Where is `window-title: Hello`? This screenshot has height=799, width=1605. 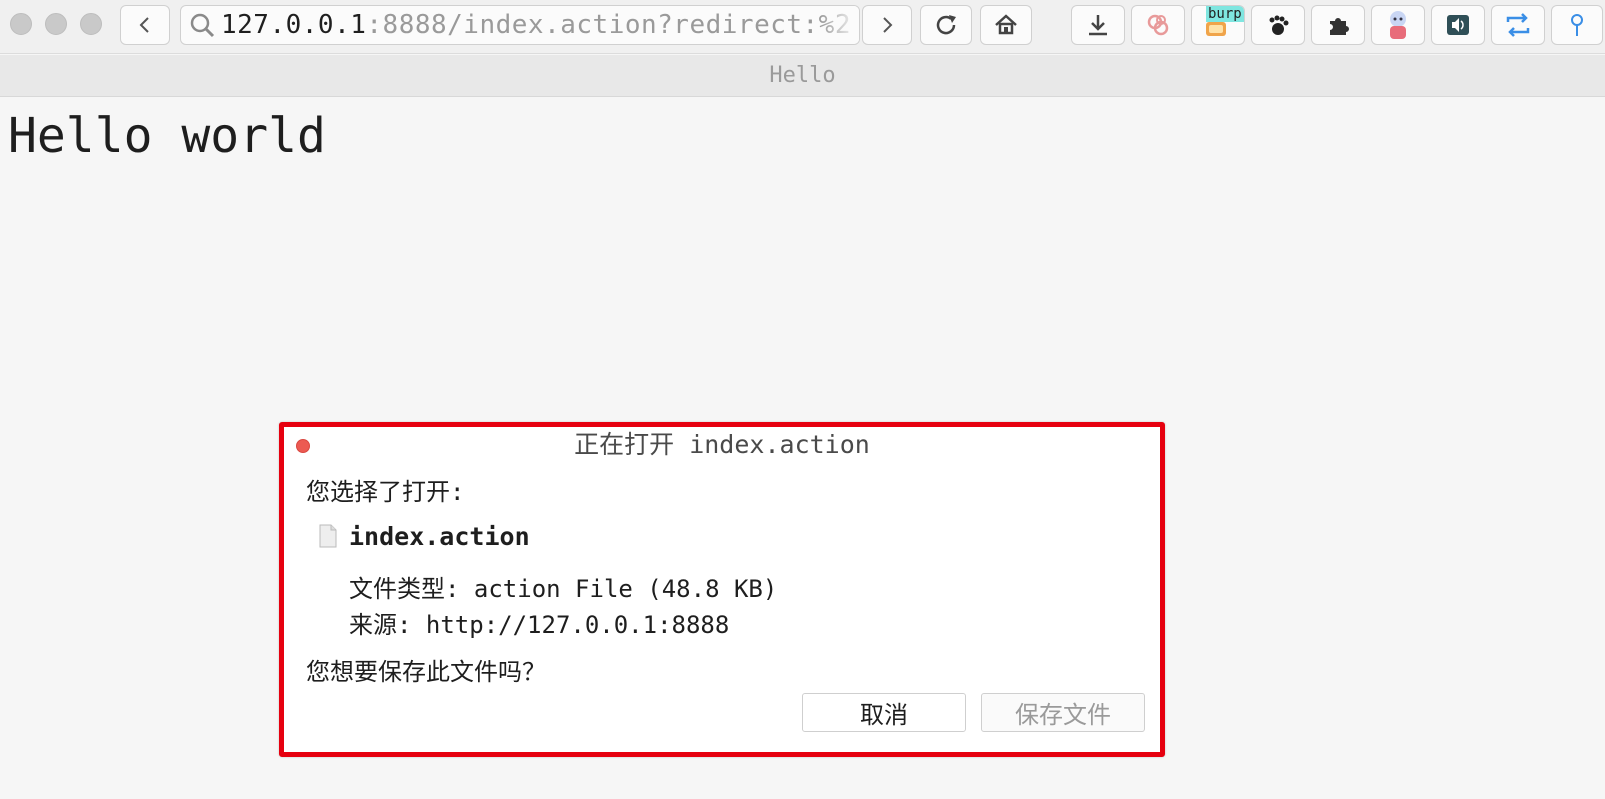 window-title: Hello is located at coordinates (802, 75).